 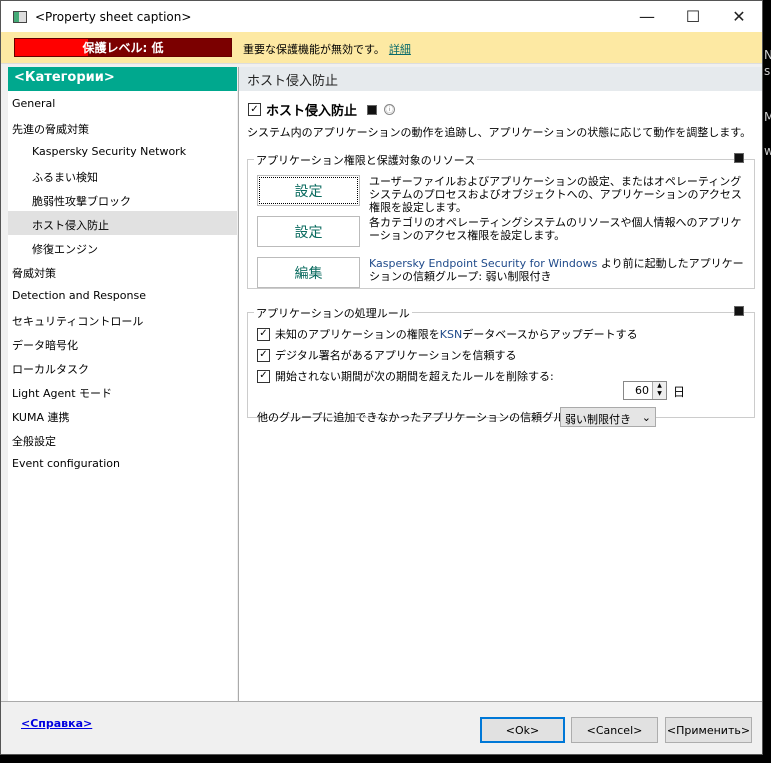 What do you see at coordinates (646, 417) in the screenshot?
I see `chevron-down-icon: ⌄` at bounding box center [646, 417].